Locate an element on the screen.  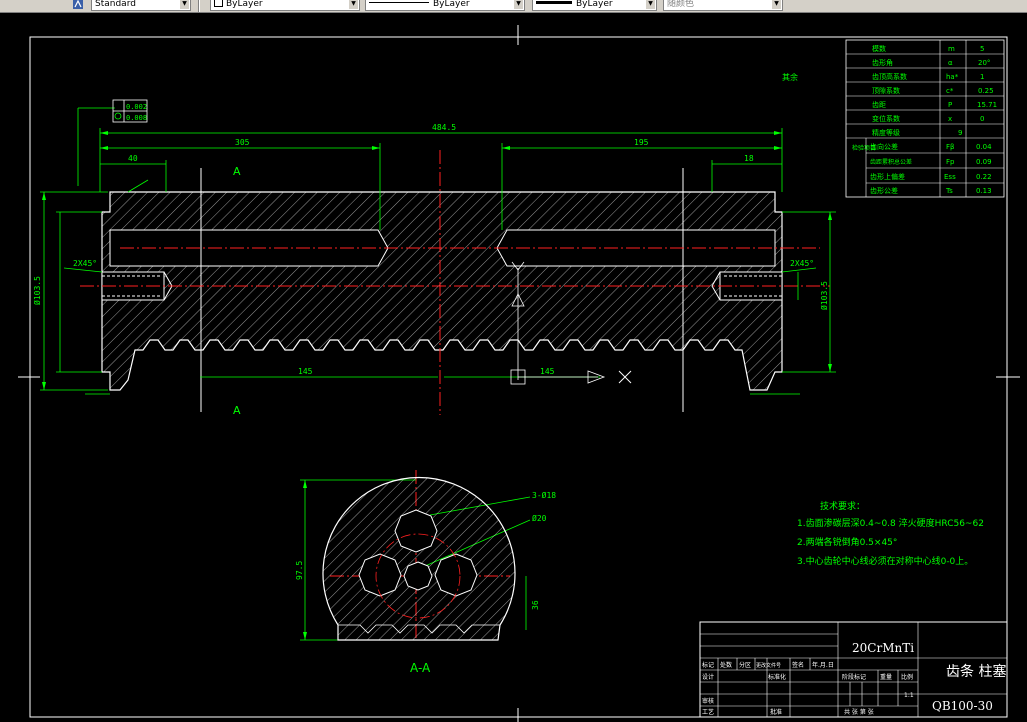
plot-style-dropdown: 随颜色 ▼ is located at coordinates (723, 5).